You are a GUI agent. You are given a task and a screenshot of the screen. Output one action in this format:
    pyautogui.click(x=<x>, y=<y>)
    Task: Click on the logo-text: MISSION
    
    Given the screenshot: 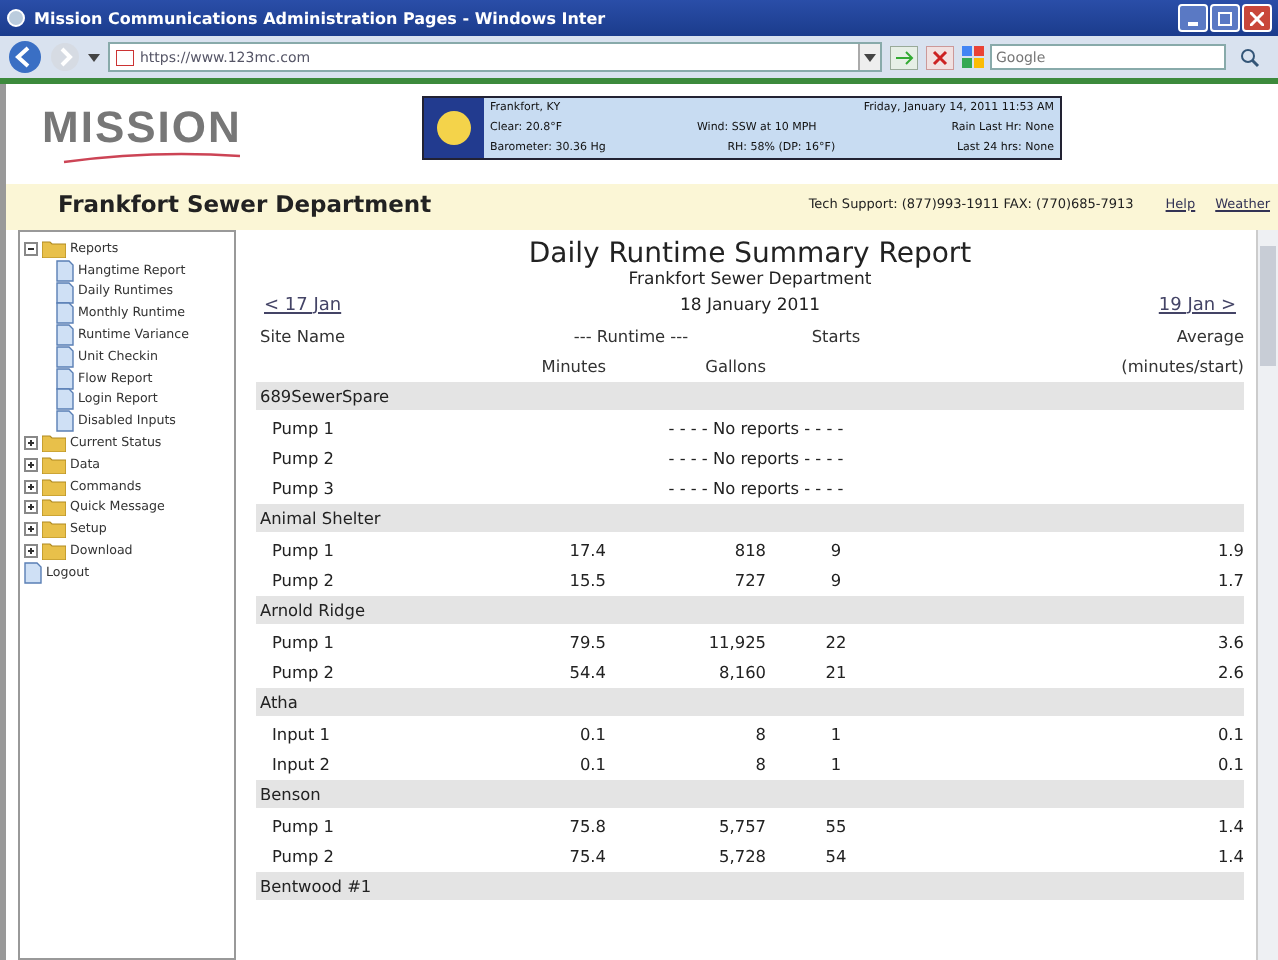 What is the action you would take?
    pyautogui.click(x=142, y=128)
    